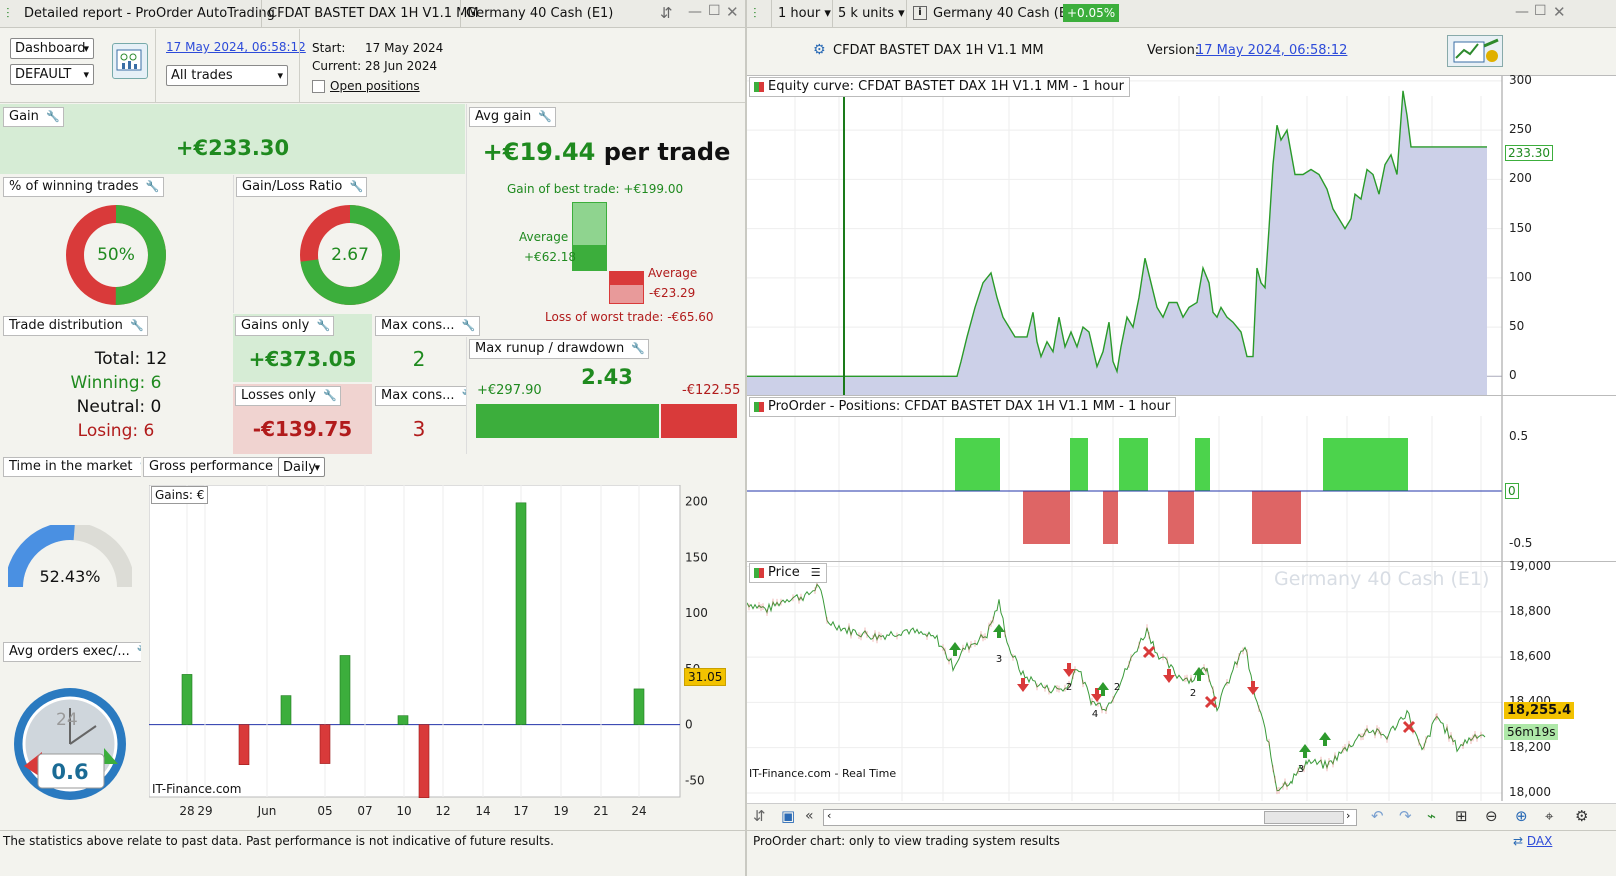  Describe the element at coordinates (804, 14) in the screenshot. I see `timeframe-select: 1 hour ▾` at that location.